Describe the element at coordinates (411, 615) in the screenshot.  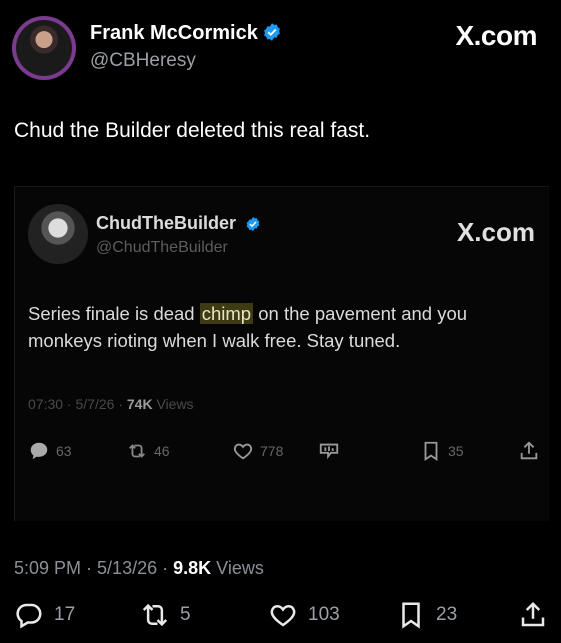
I see `bookmark-icon` at that location.